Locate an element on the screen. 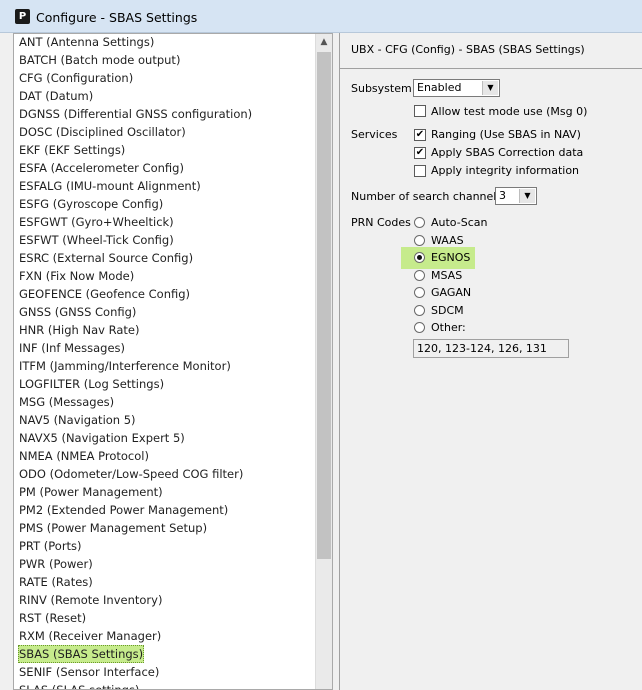 This screenshot has height=690, width=642. list-item: RST (Reset) is located at coordinates (52, 618).